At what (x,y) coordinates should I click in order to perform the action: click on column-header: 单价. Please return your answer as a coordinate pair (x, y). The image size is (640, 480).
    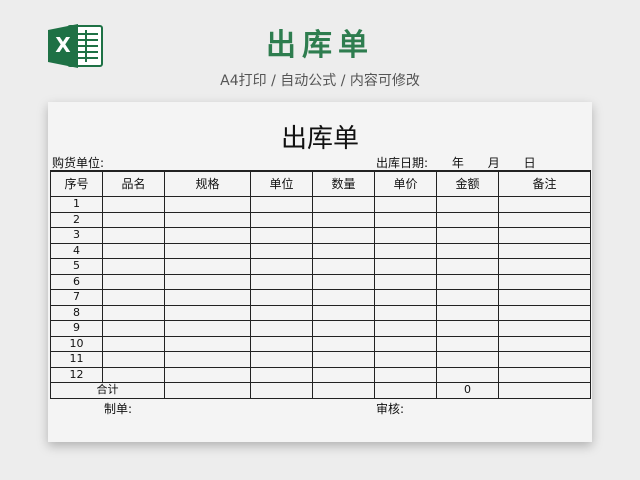
    Looking at the image, I should click on (405, 183).